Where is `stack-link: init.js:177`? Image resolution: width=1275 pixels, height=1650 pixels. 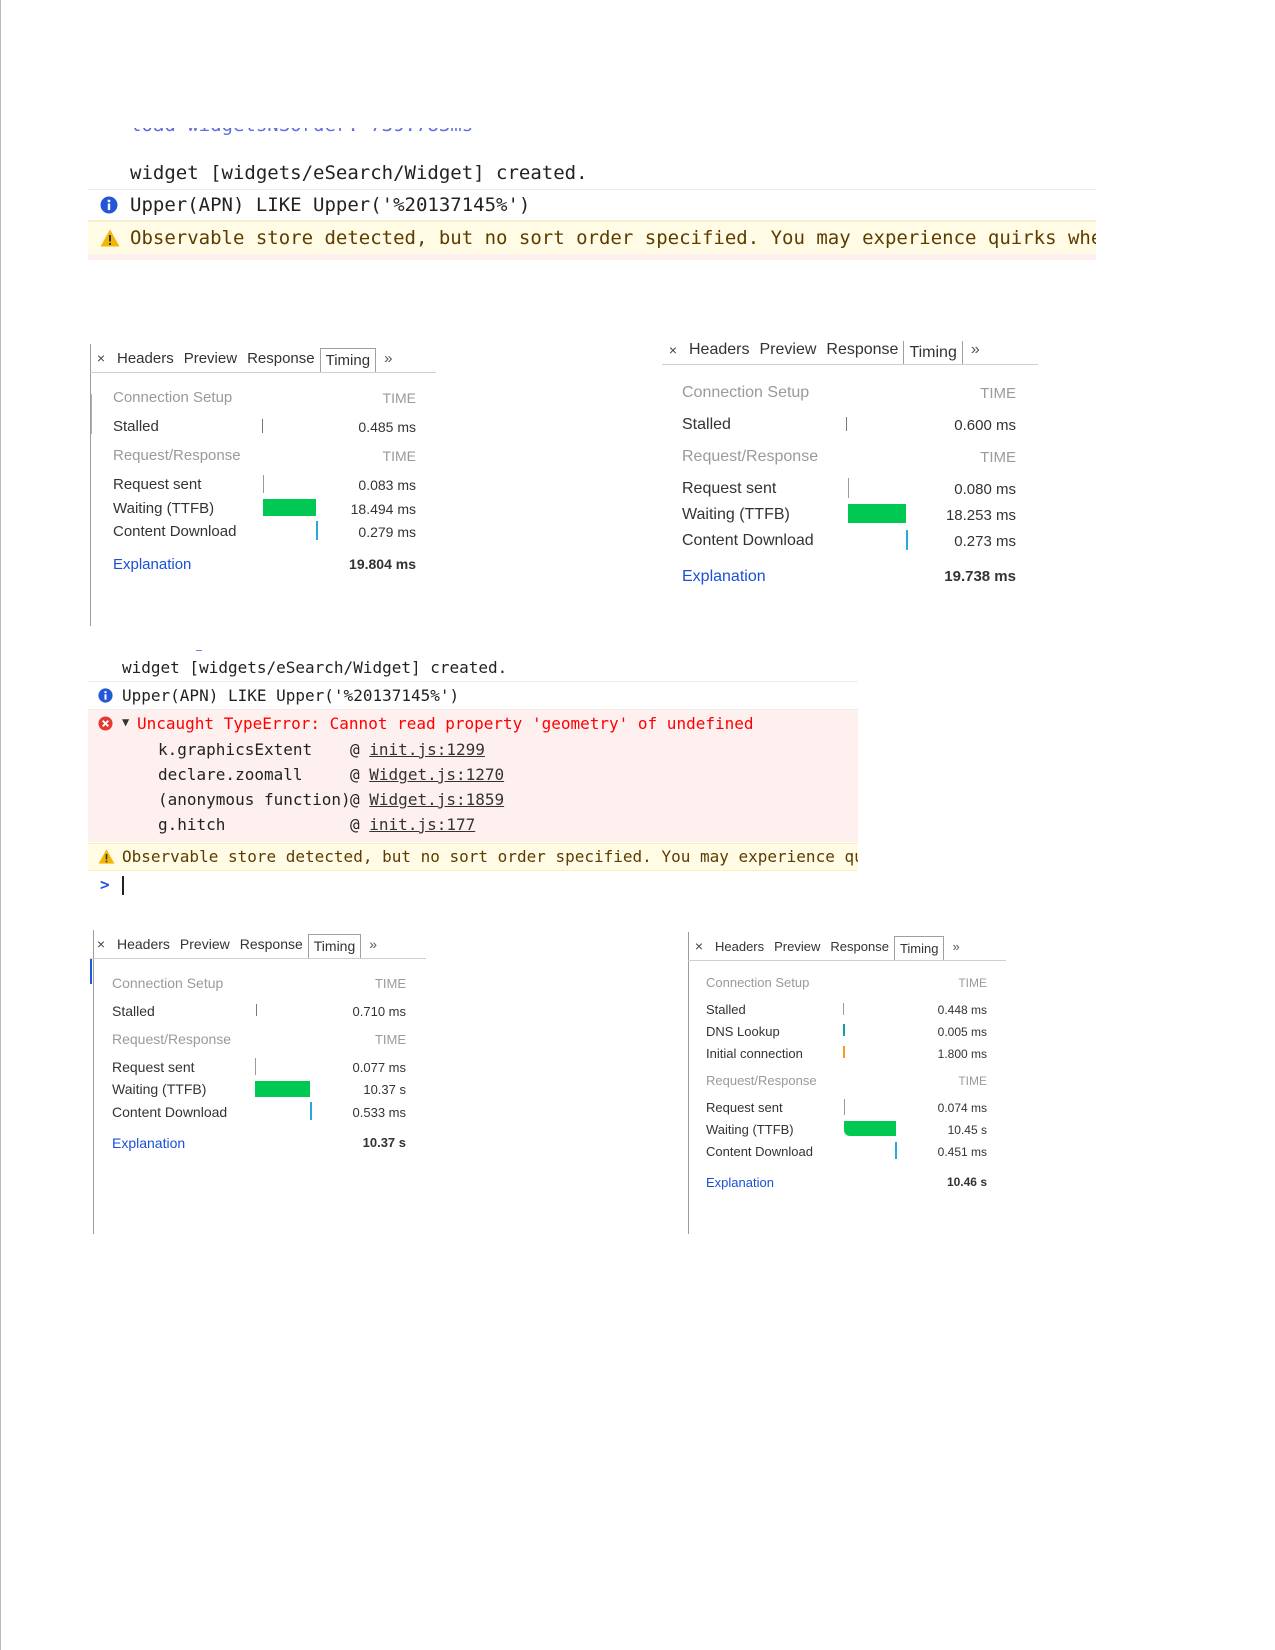
stack-link: init.js:177 is located at coordinates (422, 824).